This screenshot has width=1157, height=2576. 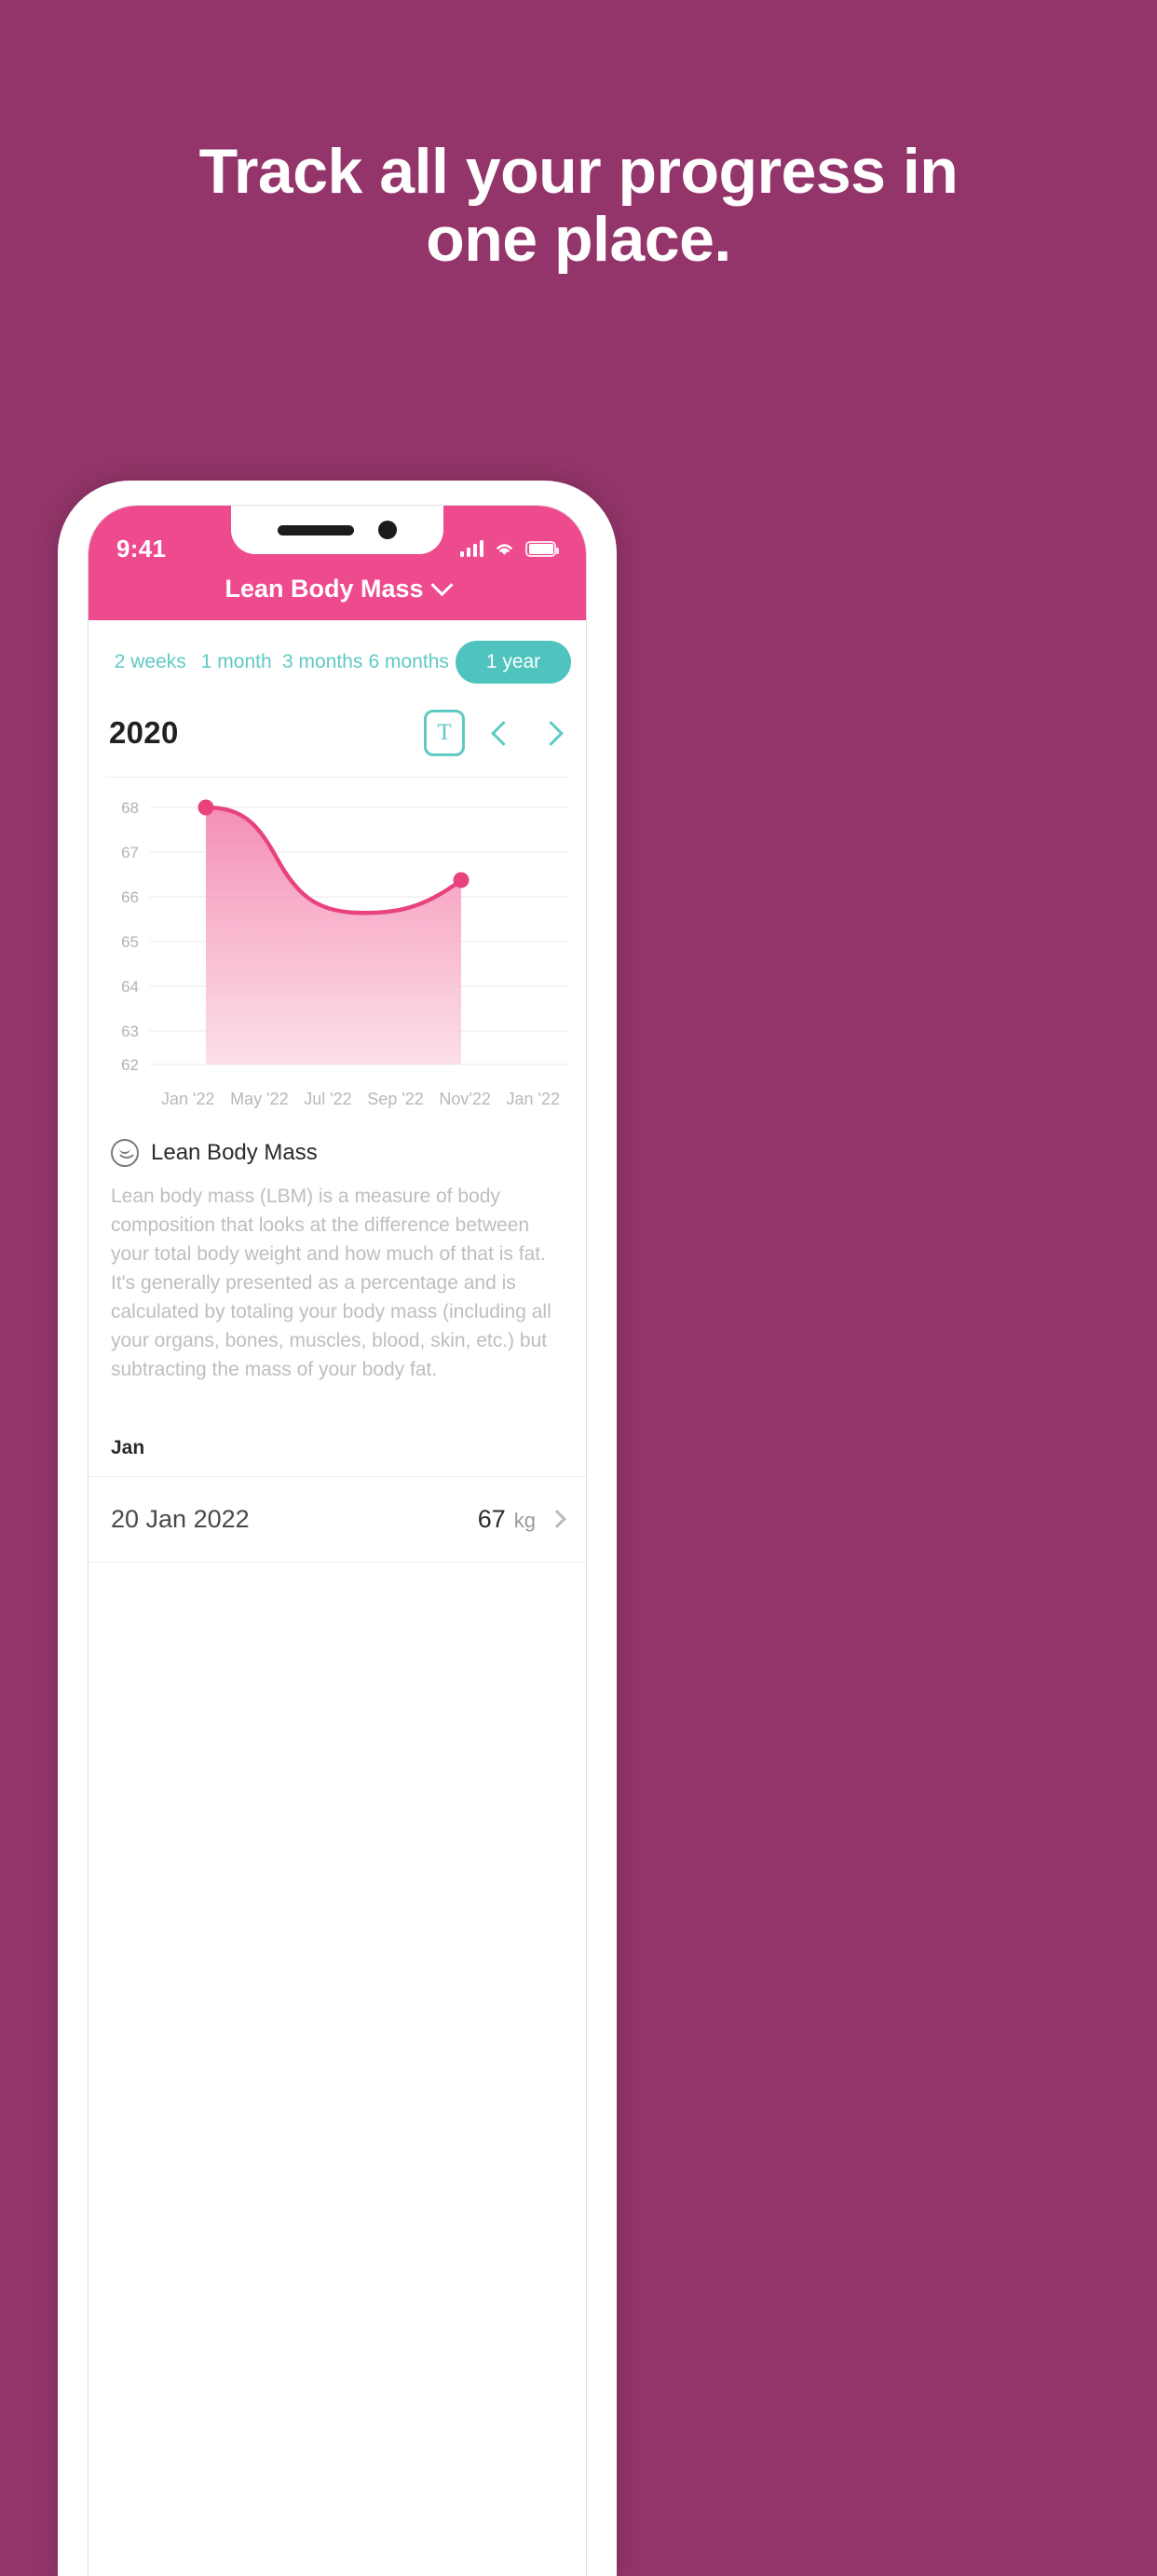 I want to click on range-tab-6-months: 6 months, so click(x=409, y=662).